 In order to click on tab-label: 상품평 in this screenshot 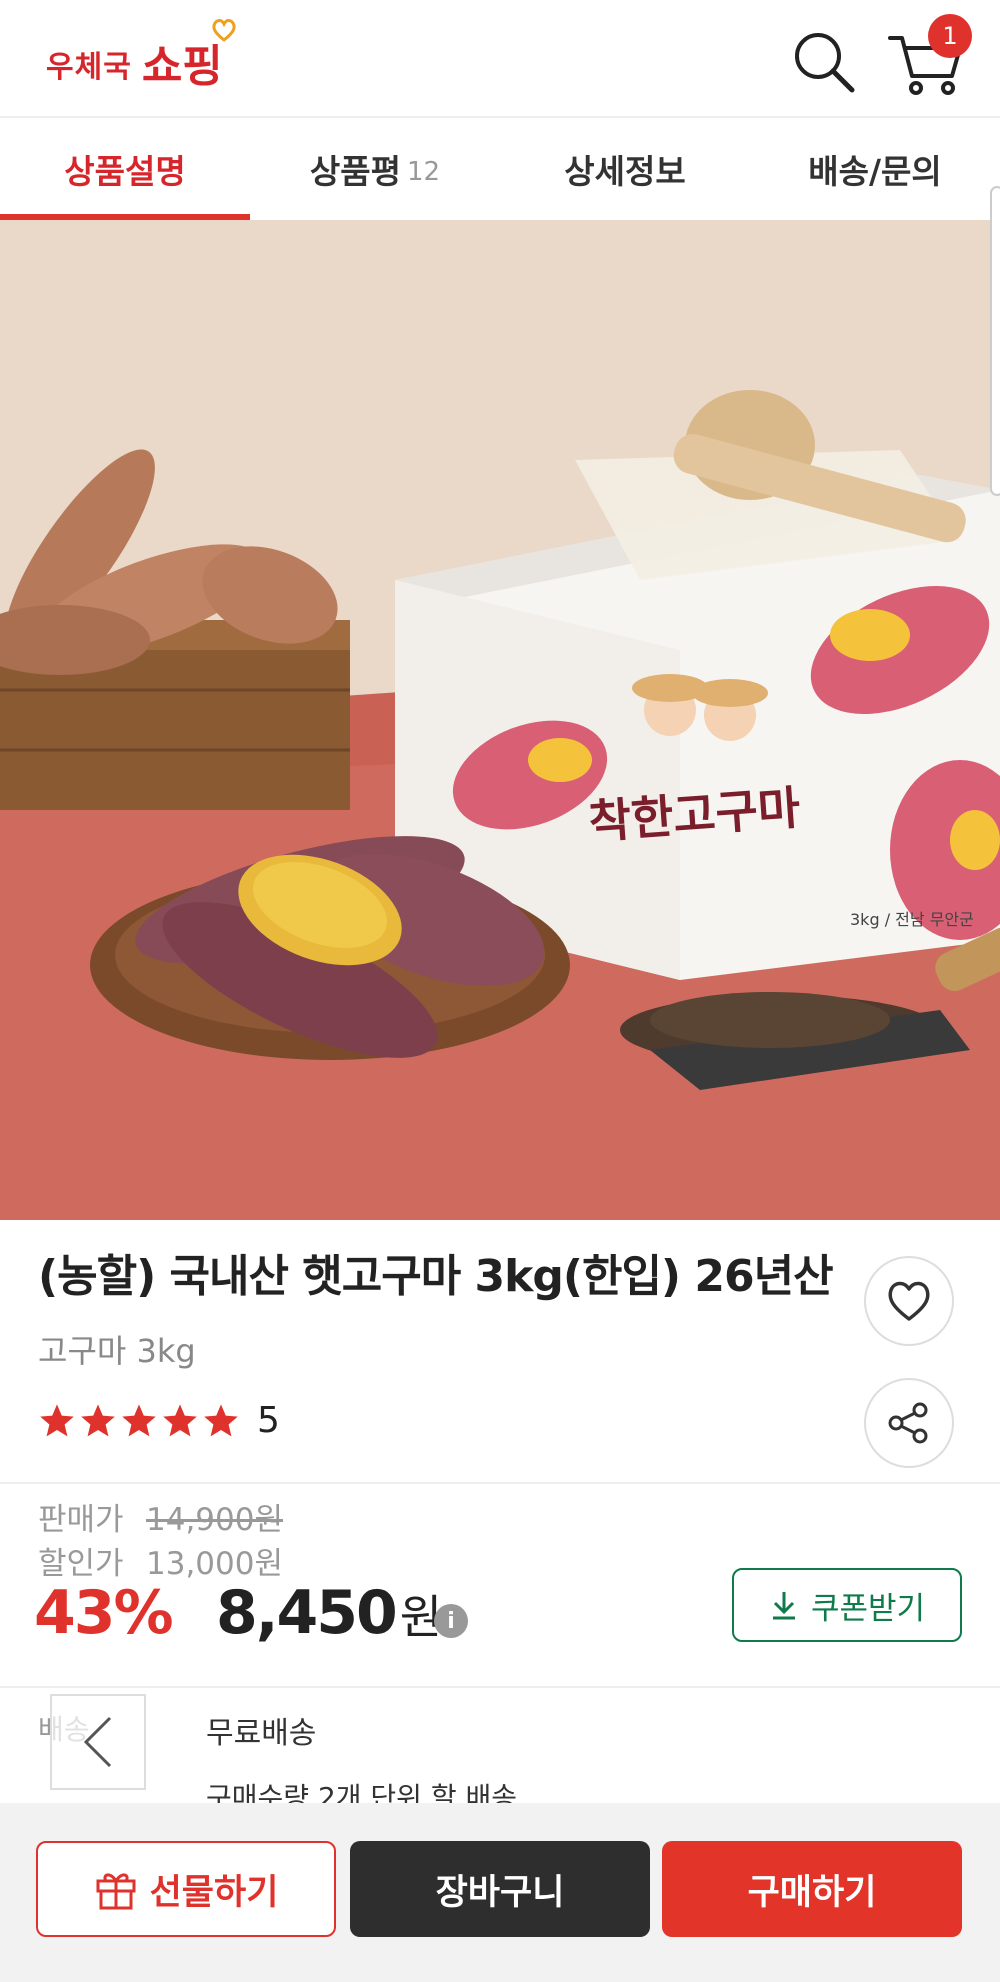, I will do `click(355, 171)`.